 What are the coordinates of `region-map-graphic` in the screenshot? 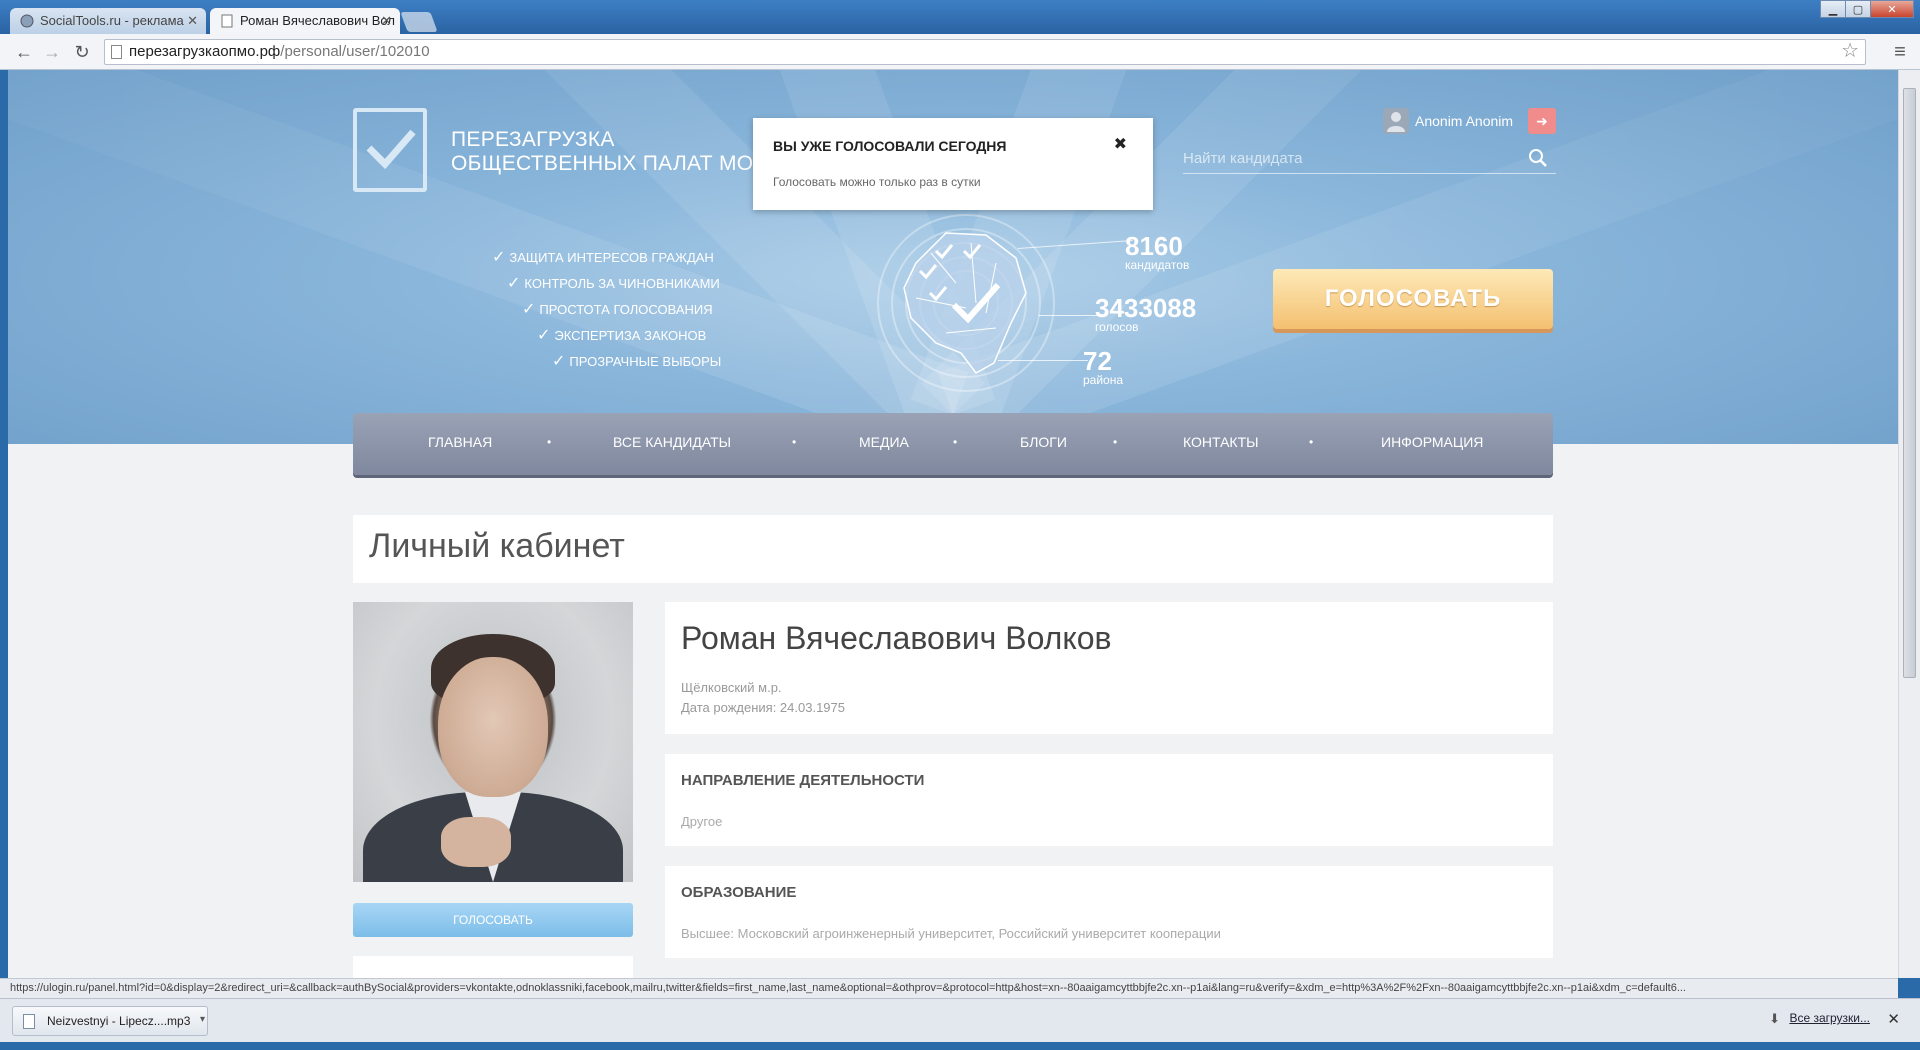 It's located at (966, 303).